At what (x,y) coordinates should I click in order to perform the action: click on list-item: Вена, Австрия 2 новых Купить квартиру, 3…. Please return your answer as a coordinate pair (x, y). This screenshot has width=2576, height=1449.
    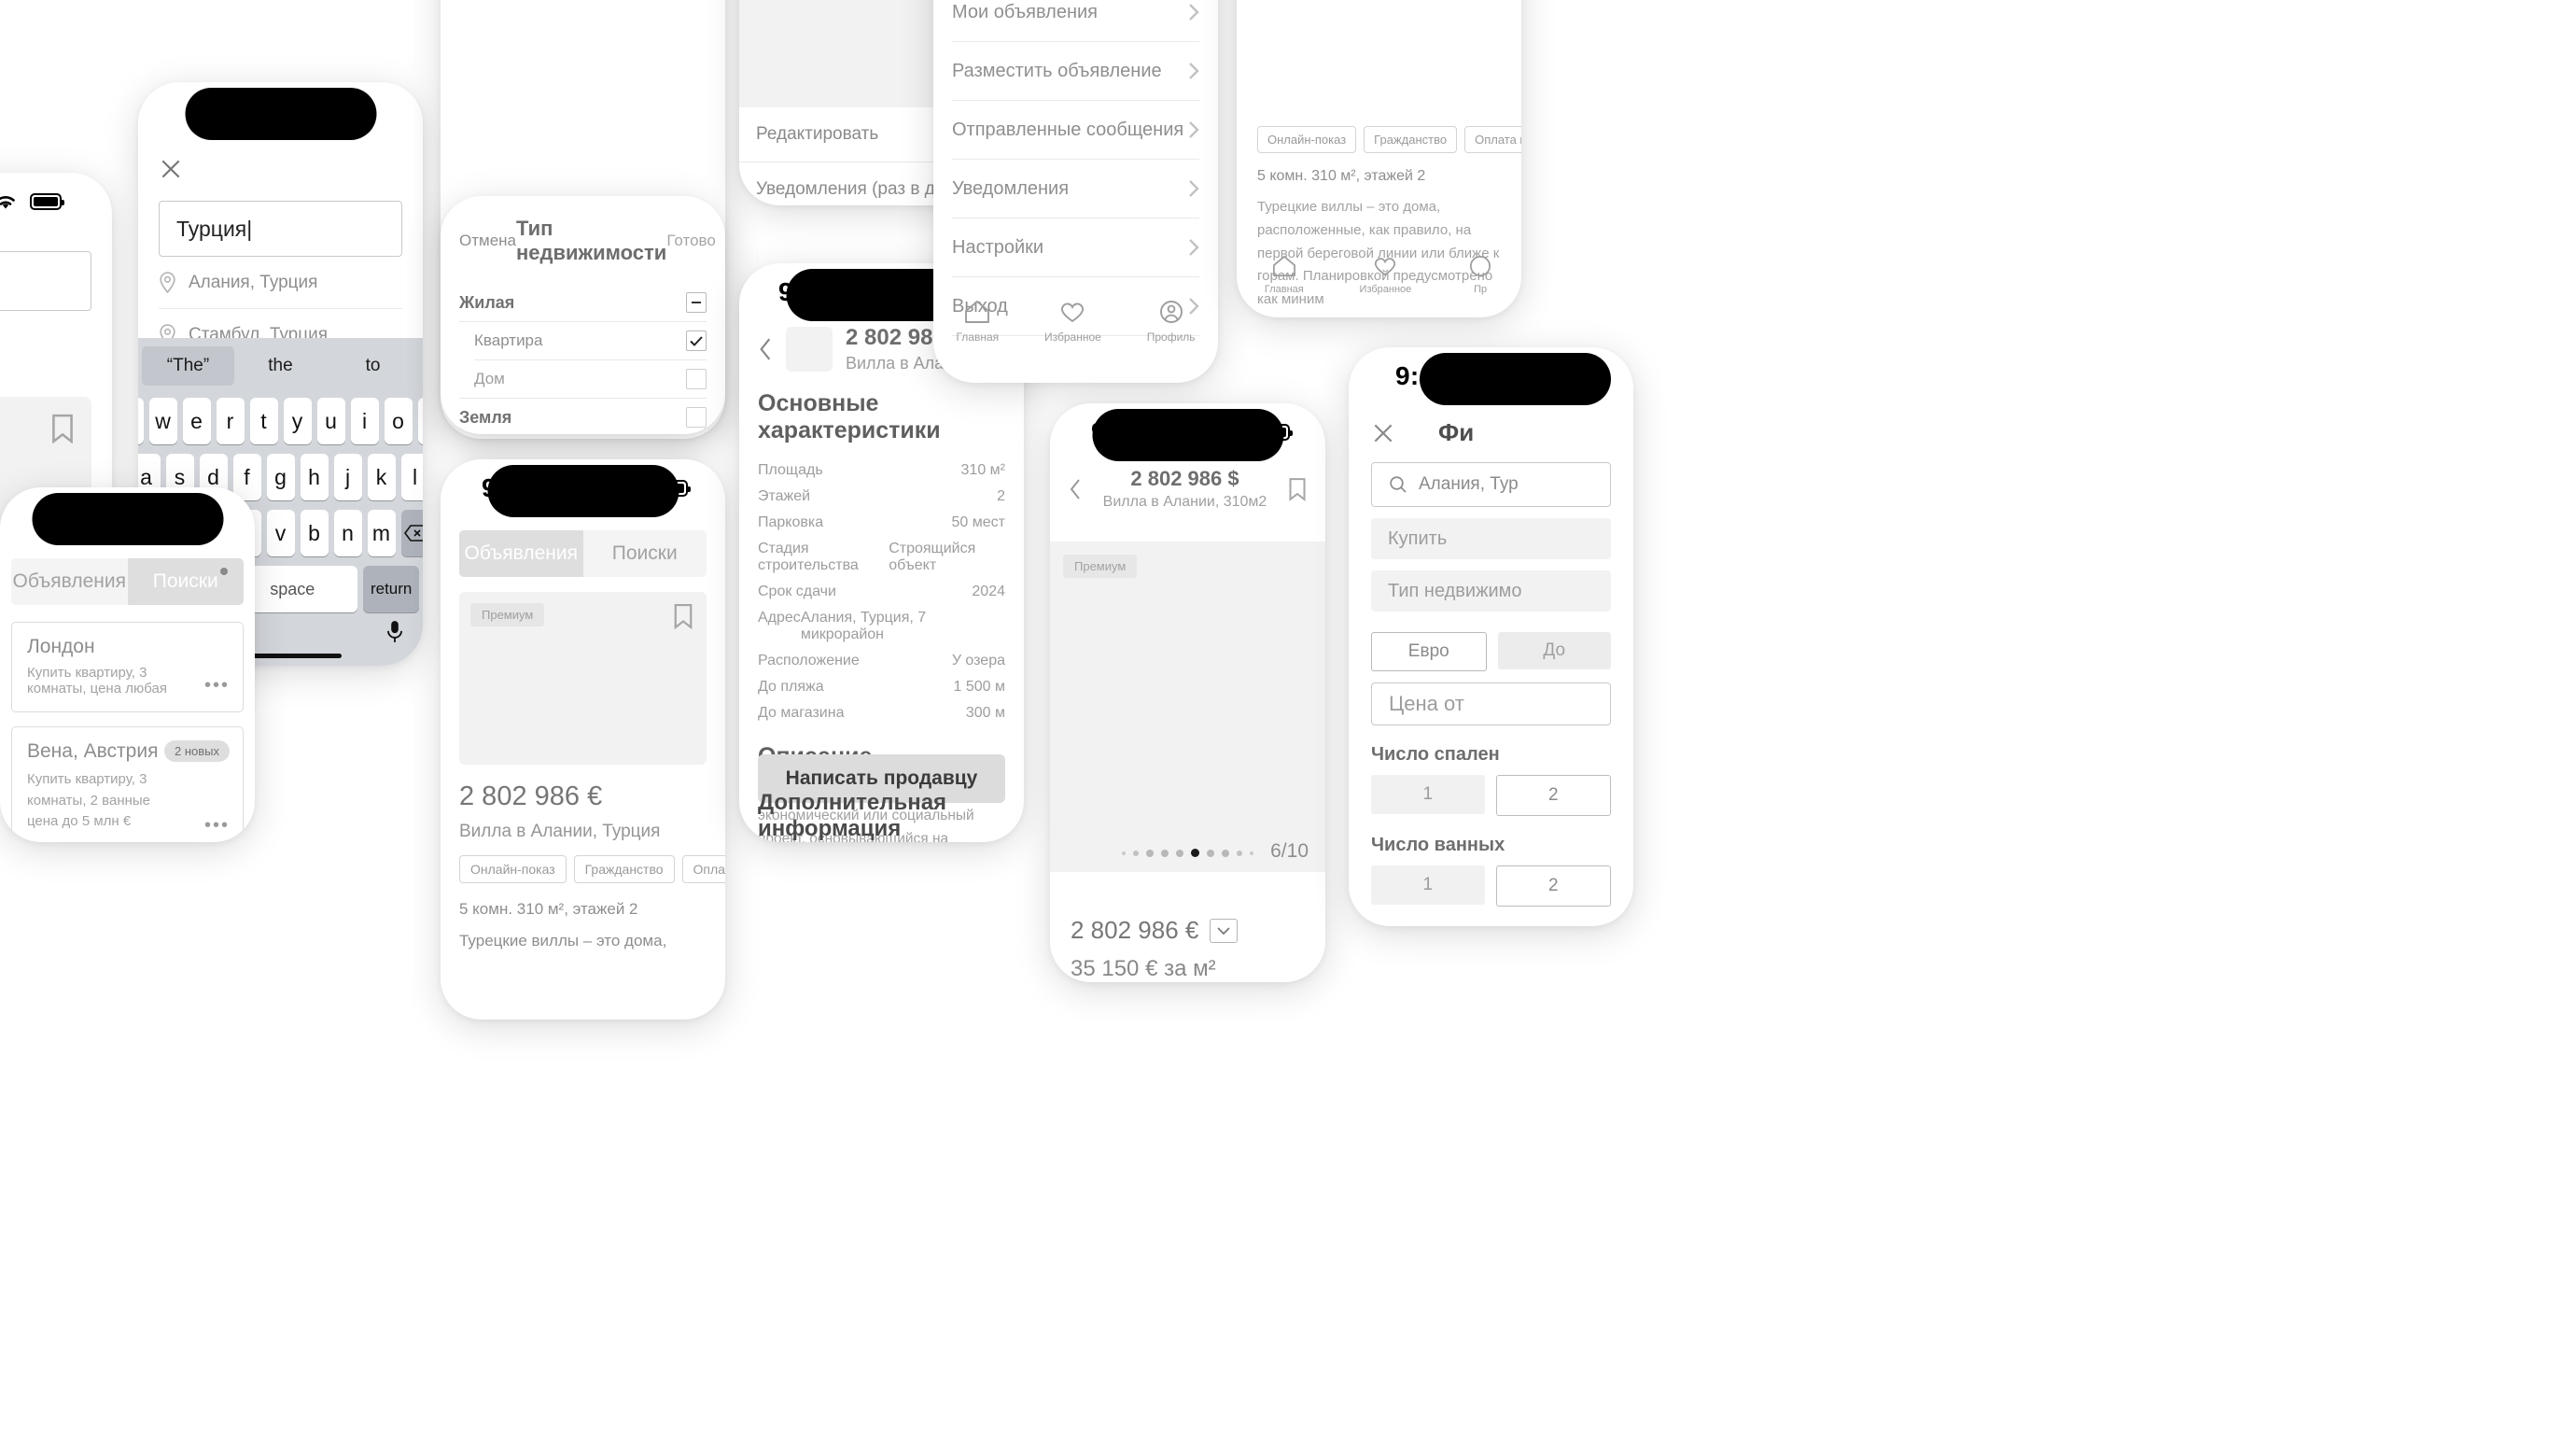
    Looking at the image, I should click on (127, 784).